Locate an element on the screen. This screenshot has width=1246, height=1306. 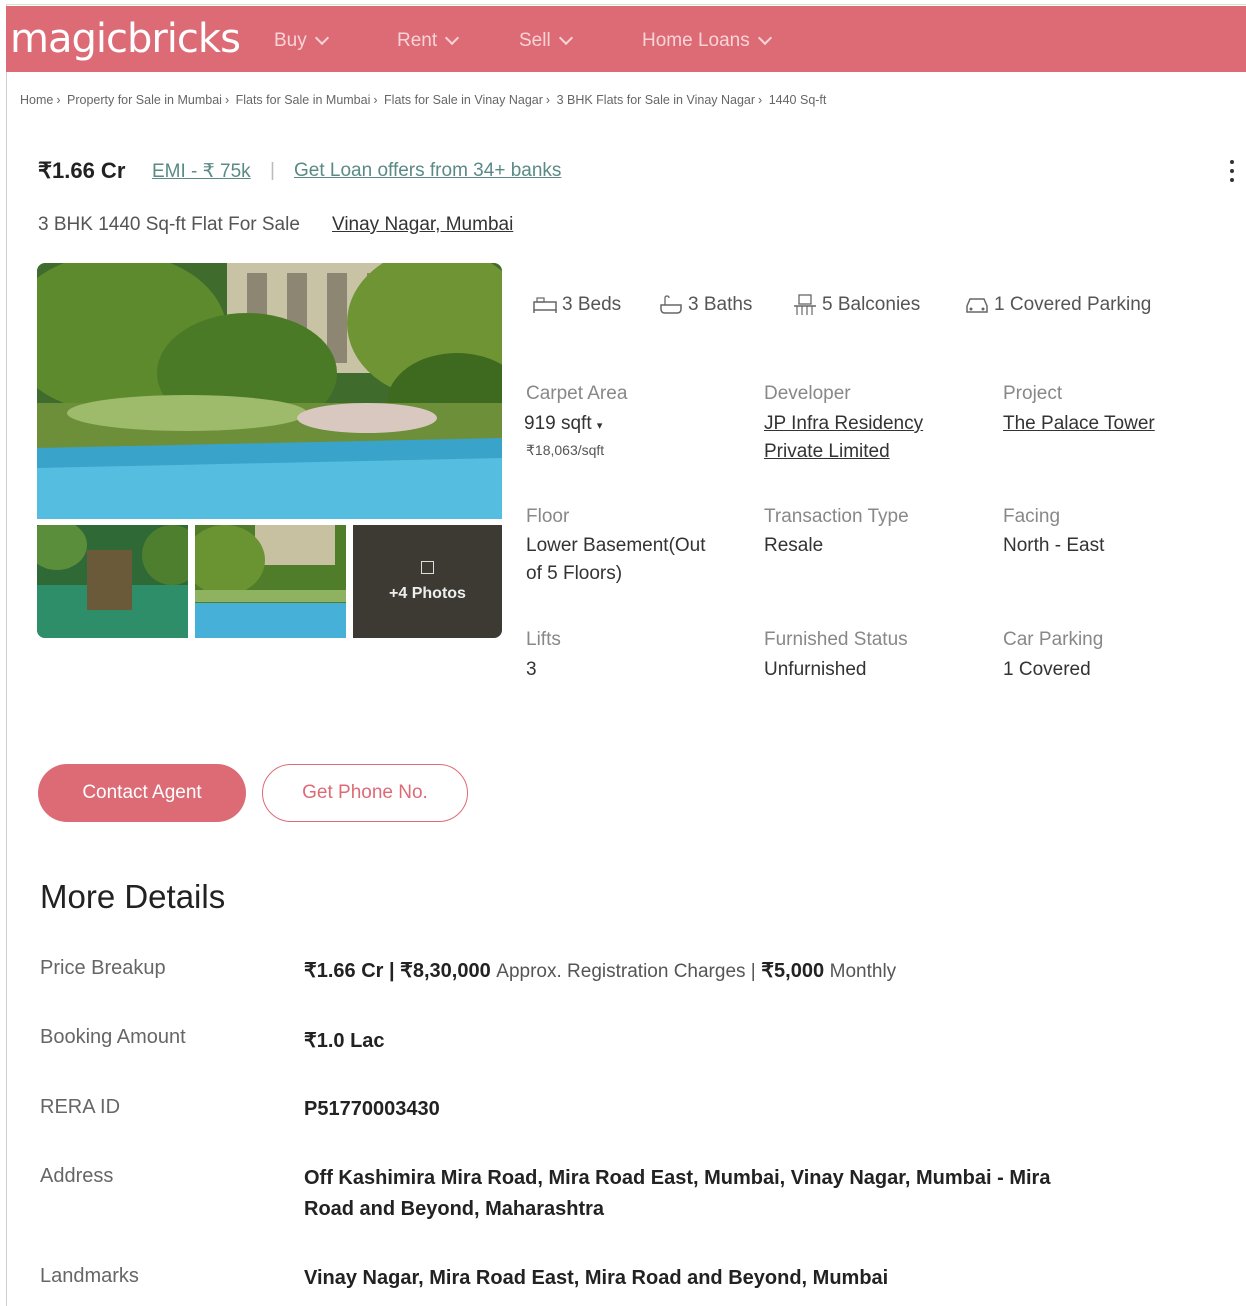
amenity-balconies-label: 5 Balconies is located at coordinates (871, 304).